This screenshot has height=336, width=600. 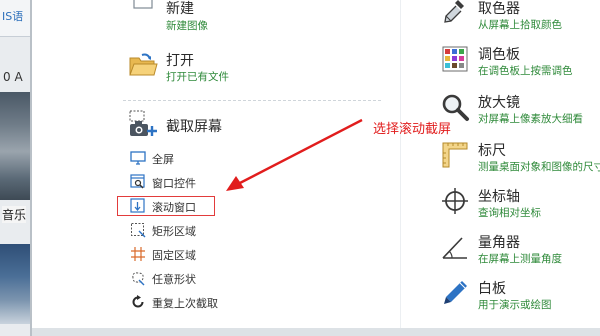 I want to click on menu-item-open: 打开 打开已有文件, so click(x=228, y=68).